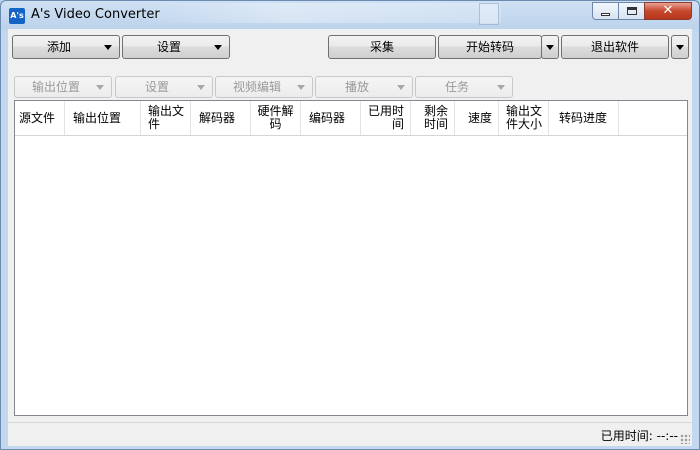 The height and width of the screenshot is (450, 700). What do you see at coordinates (639, 436) in the screenshot?
I see `elapsed-time-status: 已用时间: --:--` at bounding box center [639, 436].